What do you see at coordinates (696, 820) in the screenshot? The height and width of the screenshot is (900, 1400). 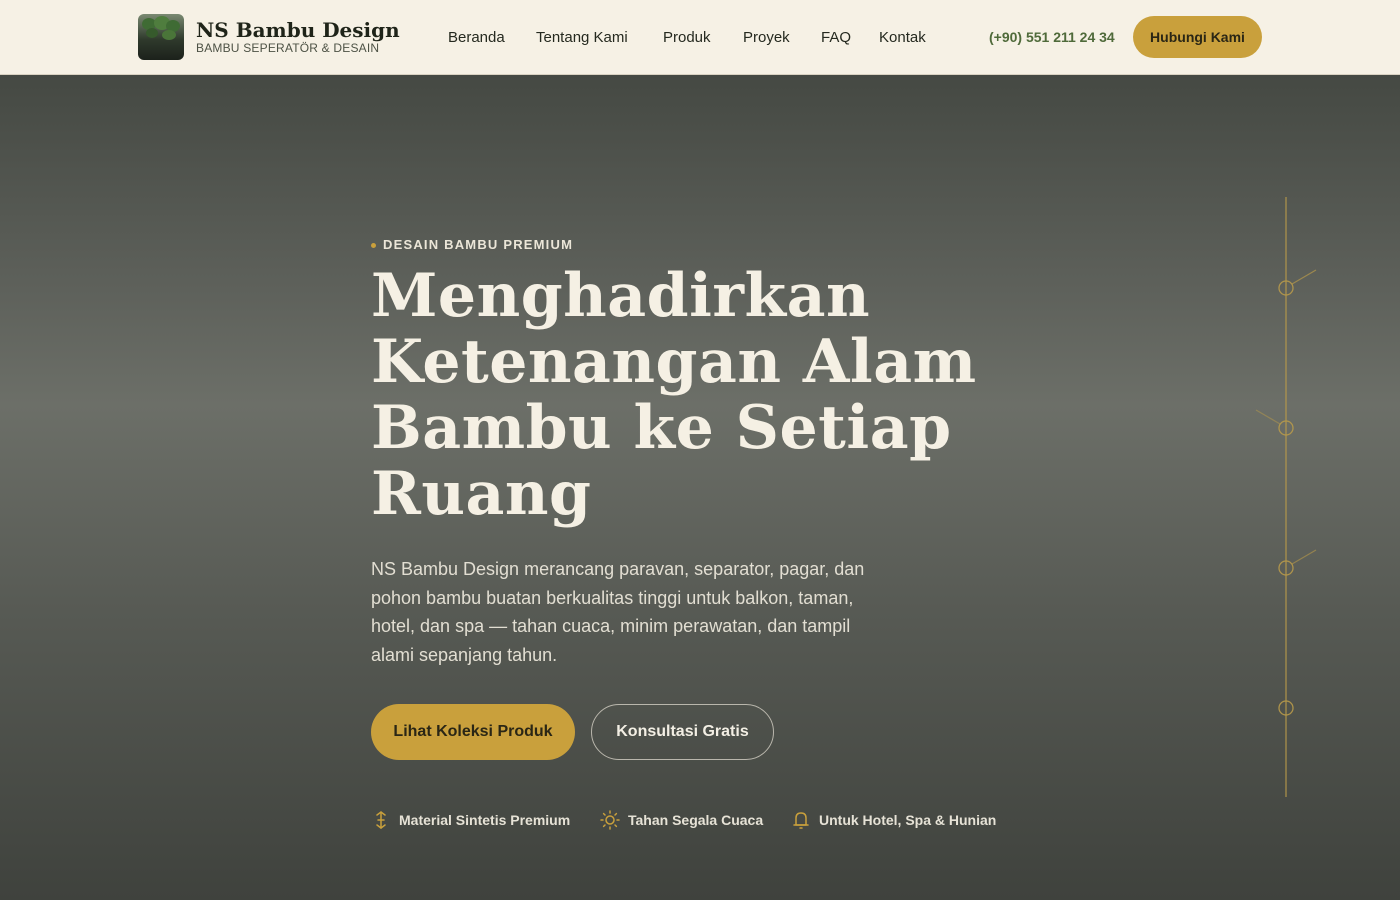 I see `feature-label: Tahan Segala Cuaca` at bounding box center [696, 820].